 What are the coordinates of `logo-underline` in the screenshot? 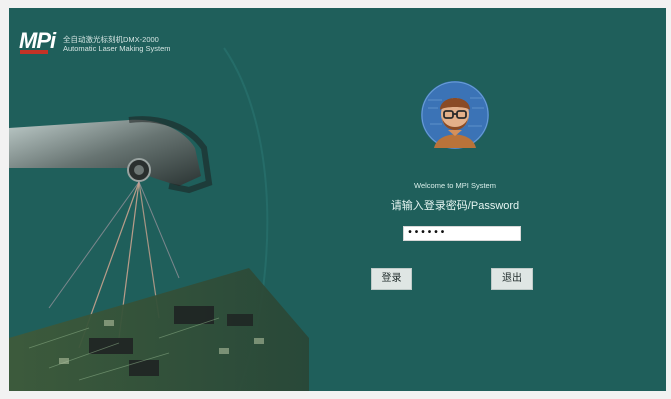 It's located at (34, 52).